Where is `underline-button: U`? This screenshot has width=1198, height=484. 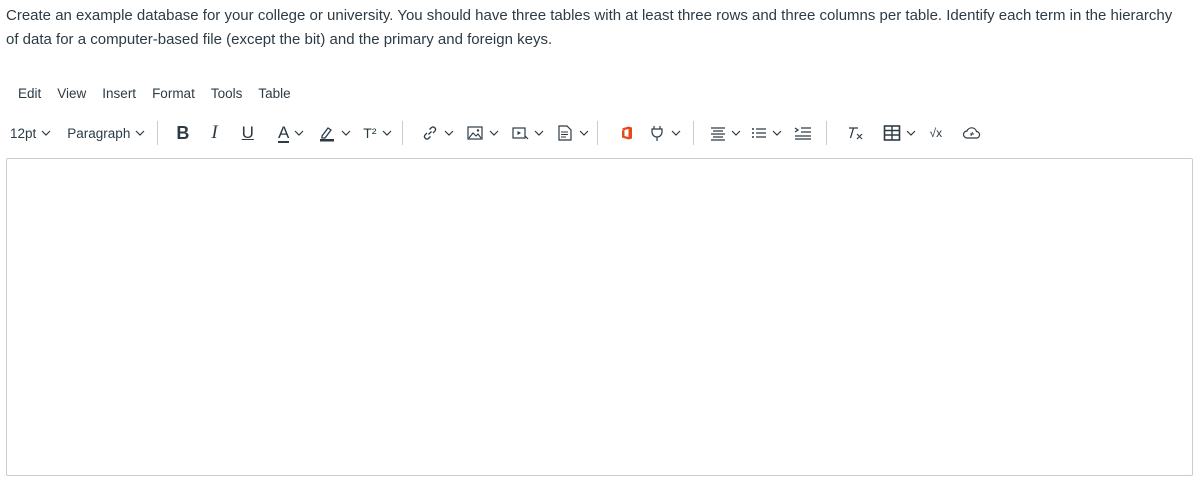
underline-button: U is located at coordinates (248, 133).